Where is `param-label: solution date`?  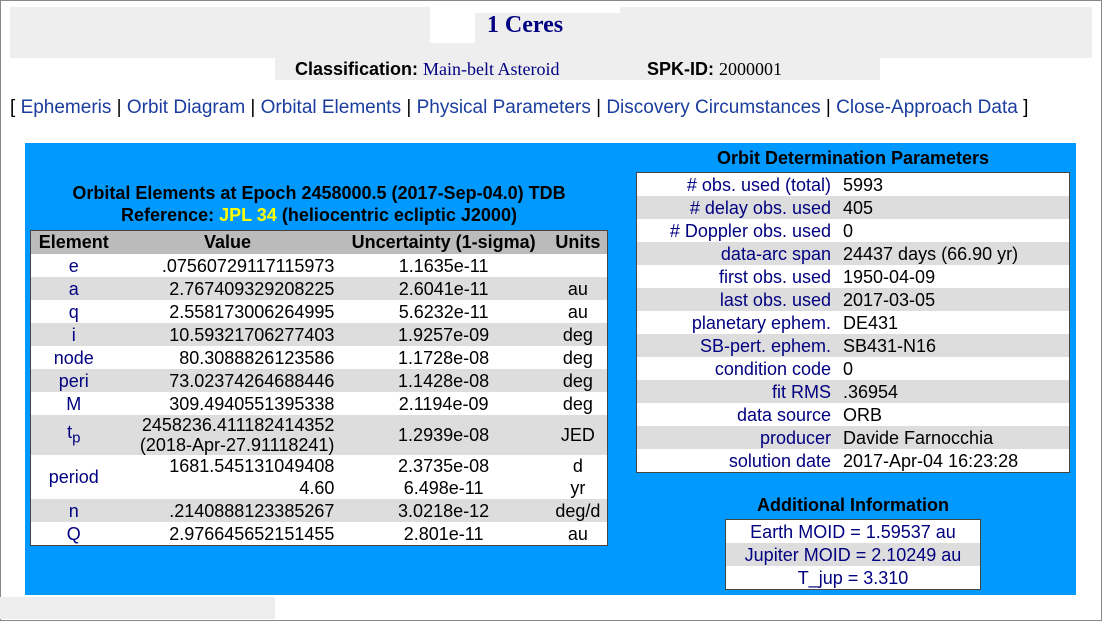 param-label: solution date is located at coordinates (779, 460).